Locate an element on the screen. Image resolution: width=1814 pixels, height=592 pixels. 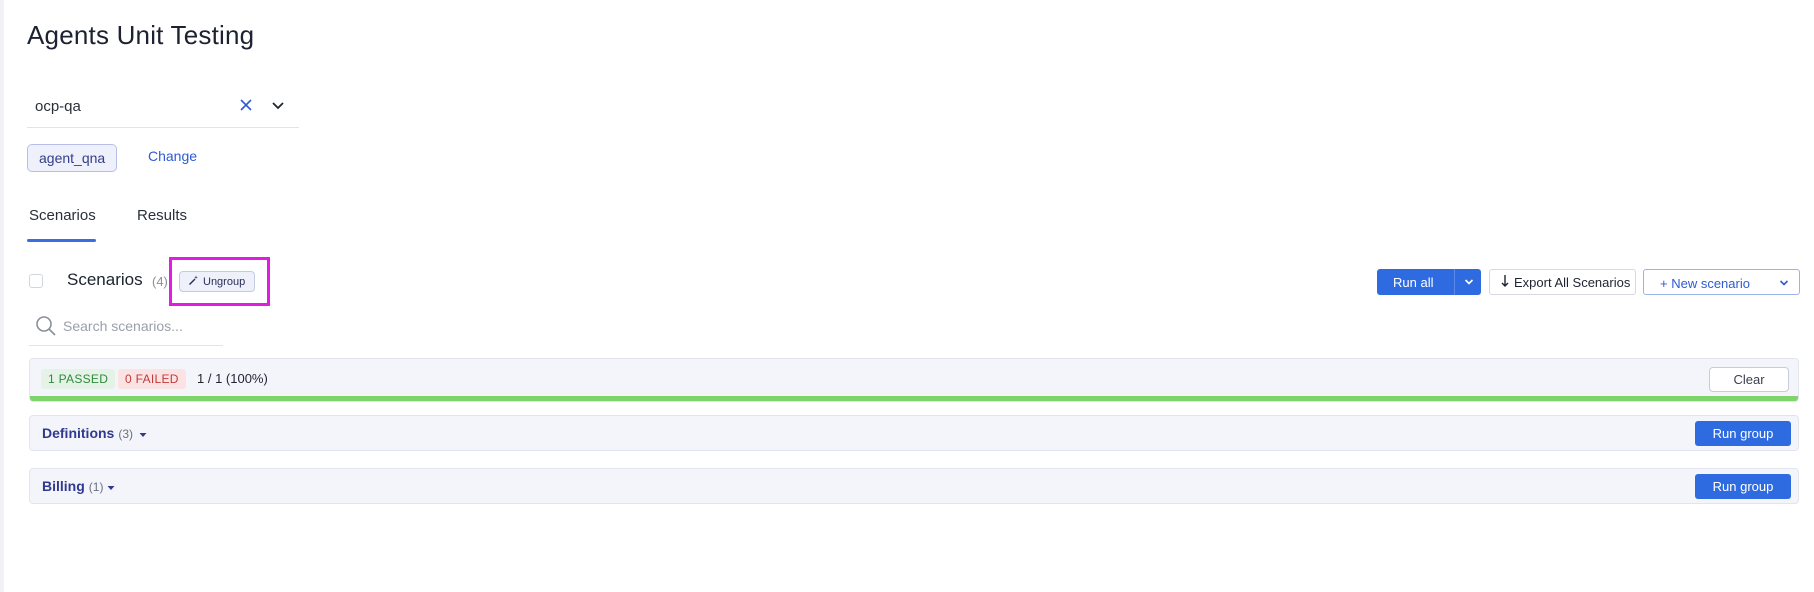
agent-chip: agent_qna is located at coordinates (72, 158).